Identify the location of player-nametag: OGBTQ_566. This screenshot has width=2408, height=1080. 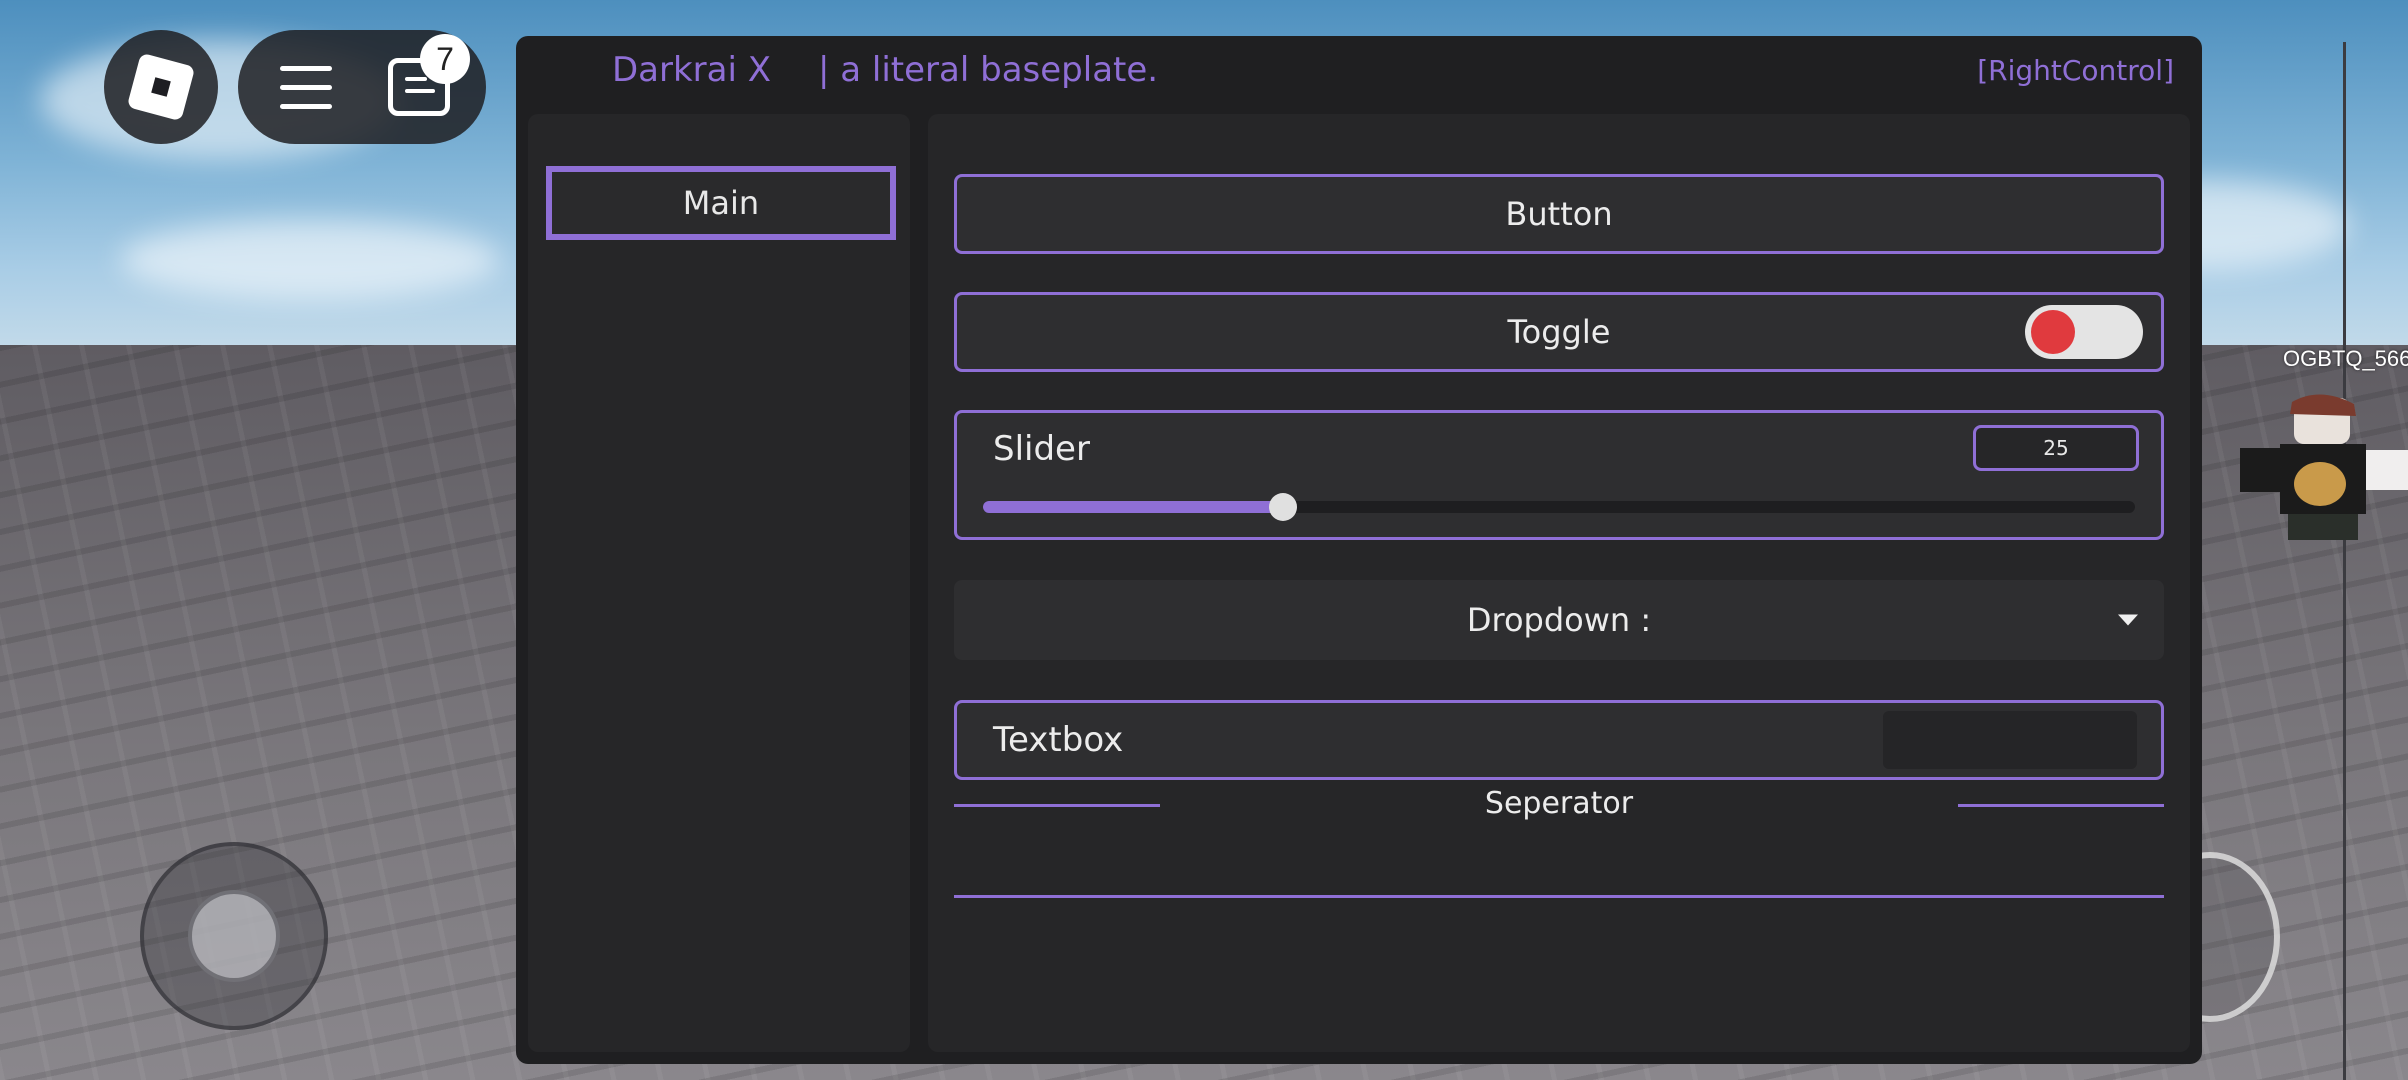
(2345, 358).